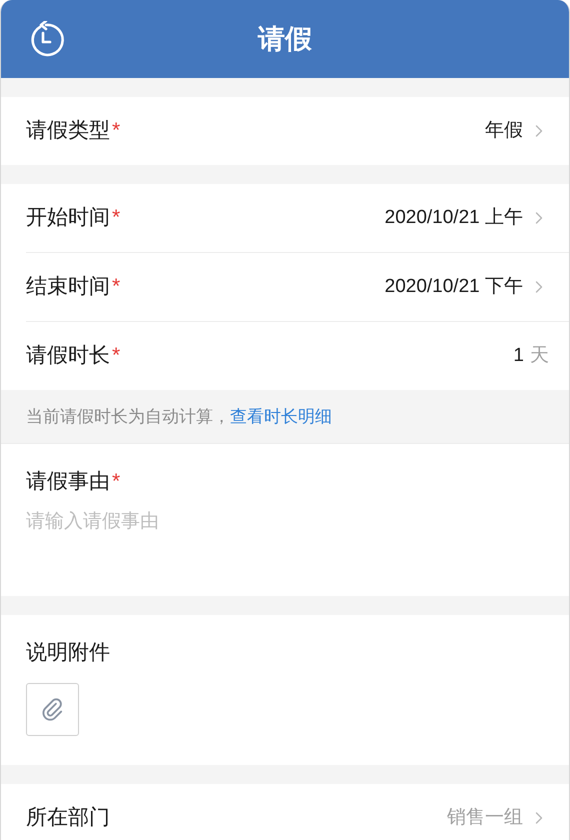  What do you see at coordinates (52, 709) in the screenshot?
I see `attach-button` at bounding box center [52, 709].